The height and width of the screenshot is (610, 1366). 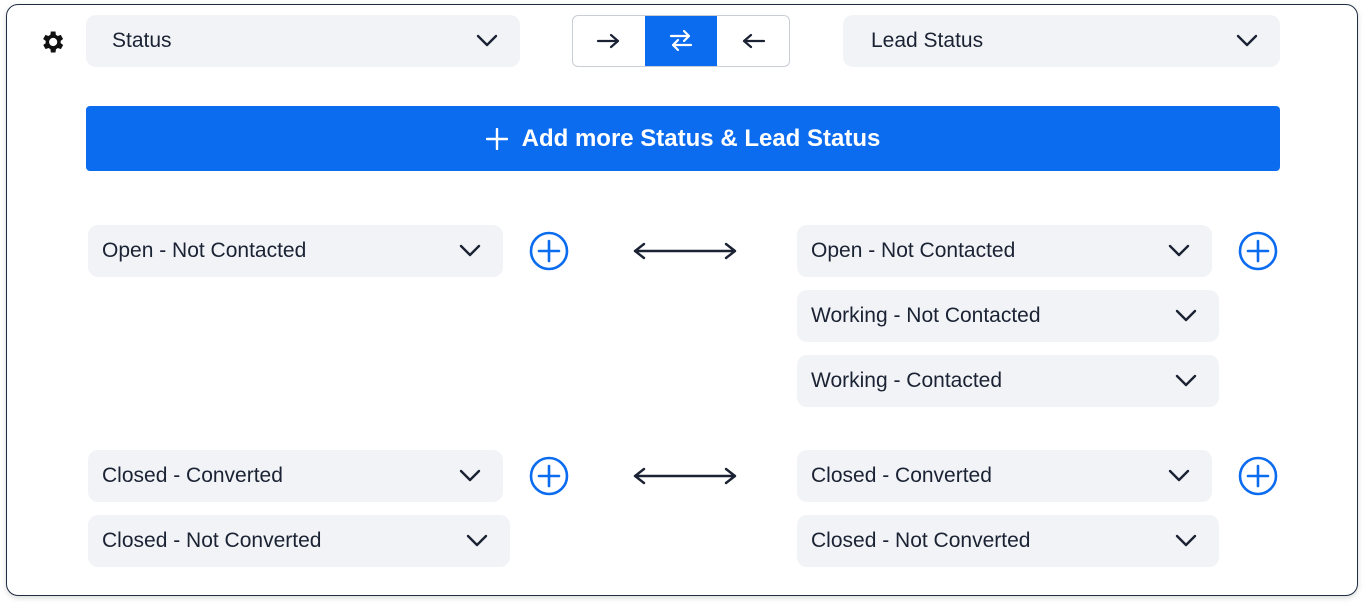 I want to click on left-arrow-icon, so click(x=754, y=41).